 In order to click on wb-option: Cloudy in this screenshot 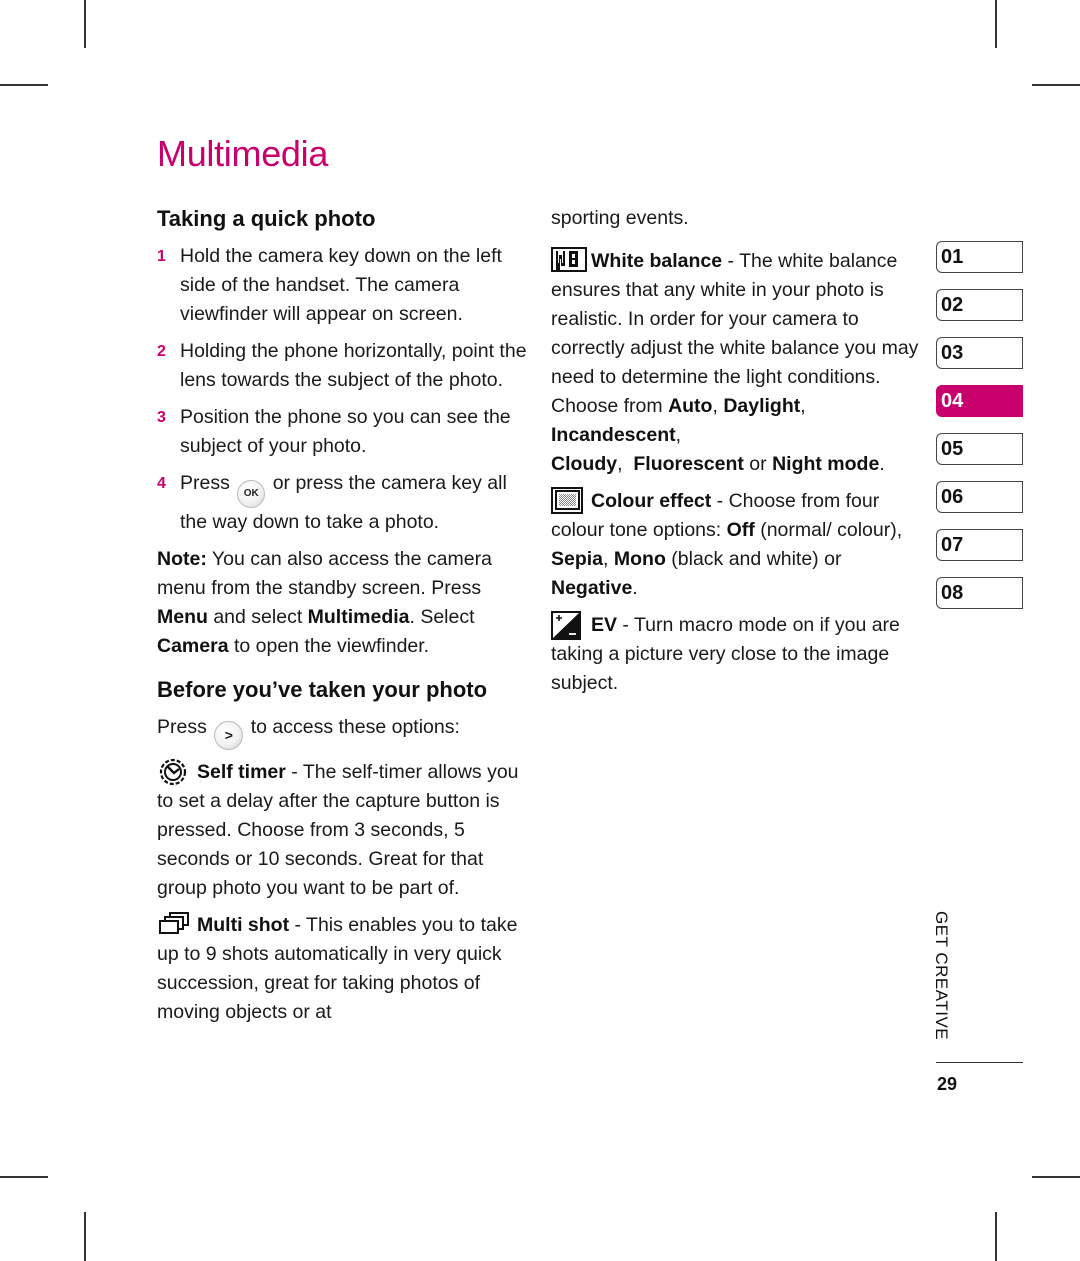, I will do `click(584, 464)`.